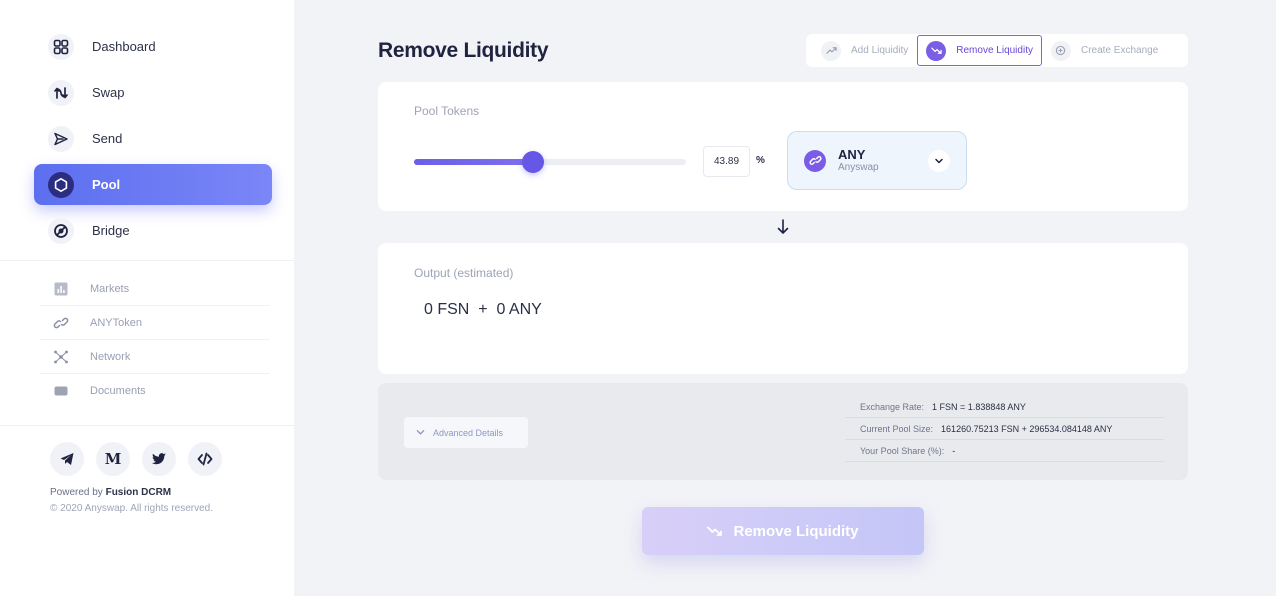 The width and height of the screenshot is (1276, 596). What do you see at coordinates (61, 357) in the screenshot?
I see `network-icon` at bounding box center [61, 357].